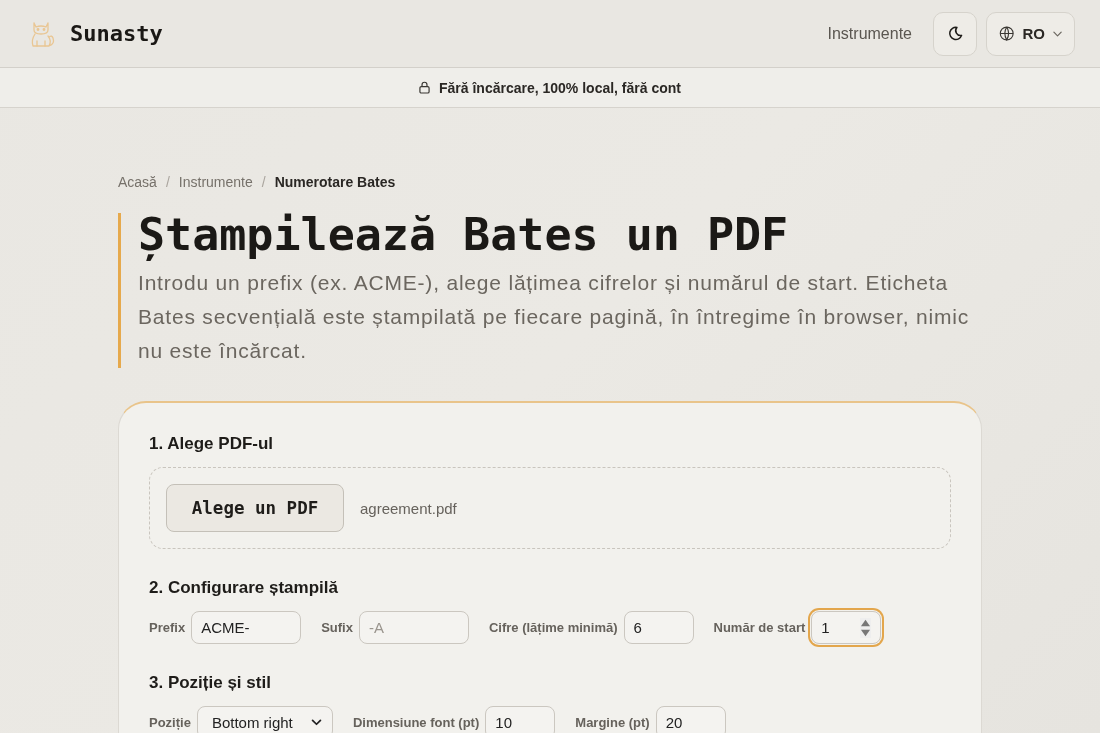 Image resolution: width=1100 pixels, height=733 pixels. I want to click on globe-icon, so click(1007, 33).